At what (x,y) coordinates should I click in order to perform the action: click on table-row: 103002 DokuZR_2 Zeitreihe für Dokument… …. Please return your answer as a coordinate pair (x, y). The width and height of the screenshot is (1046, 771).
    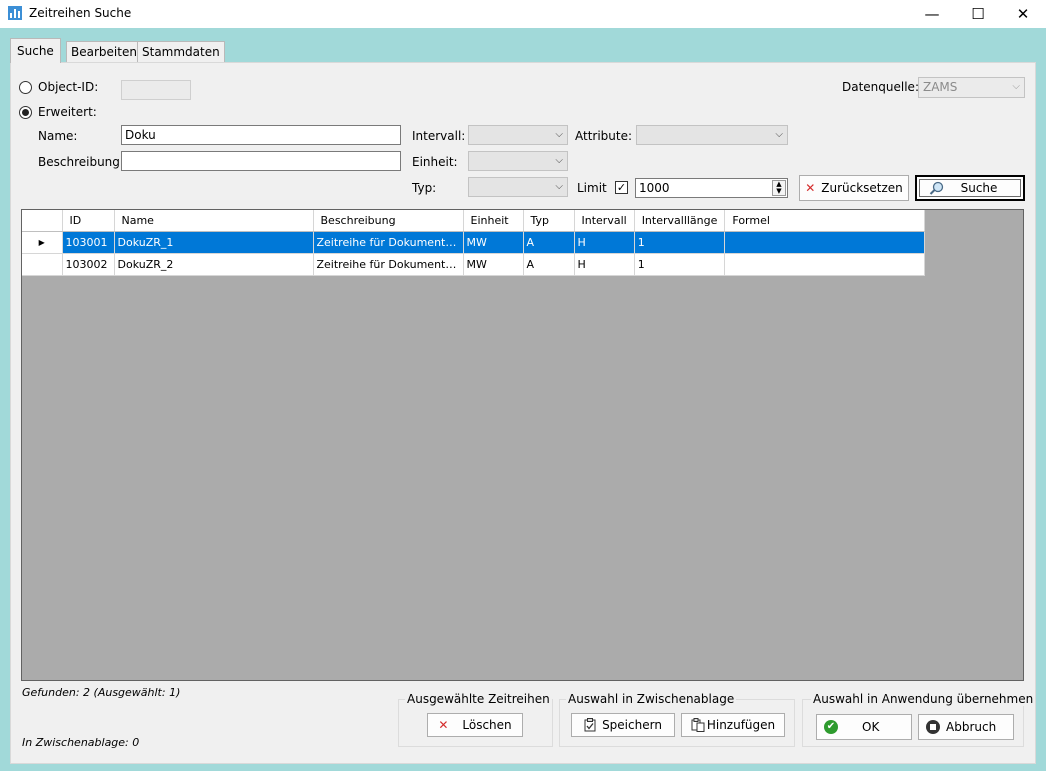
    Looking at the image, I should click on (474, 264).